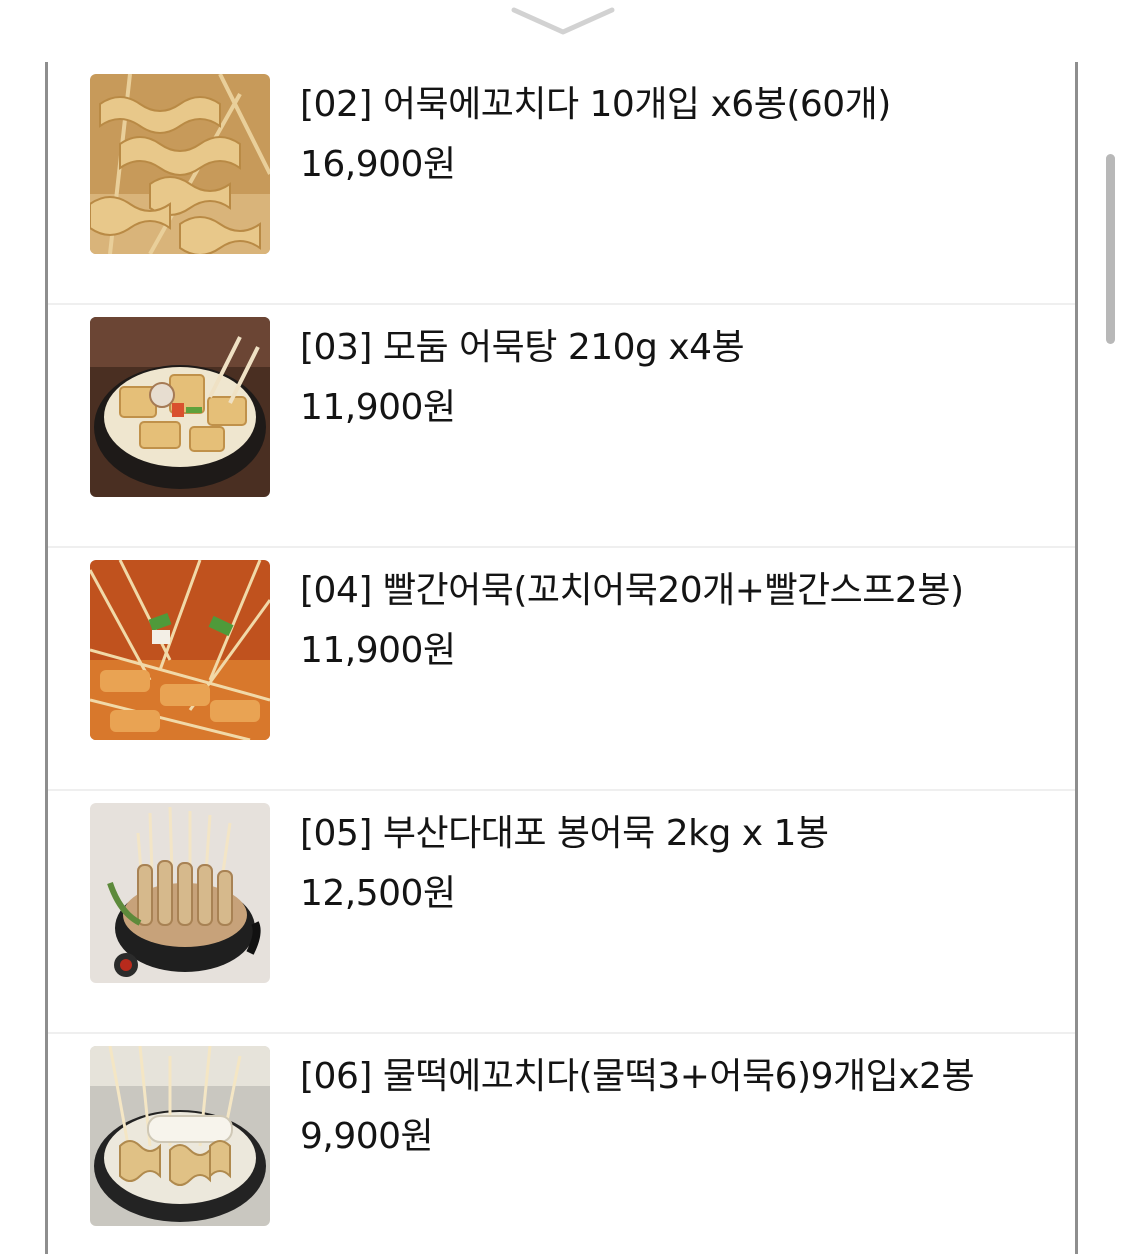 This screenshot has height=1254, width=1125. I want to click on product-name: [03] 모둠 어묵탕 210g x4봉, so click(522, 347).